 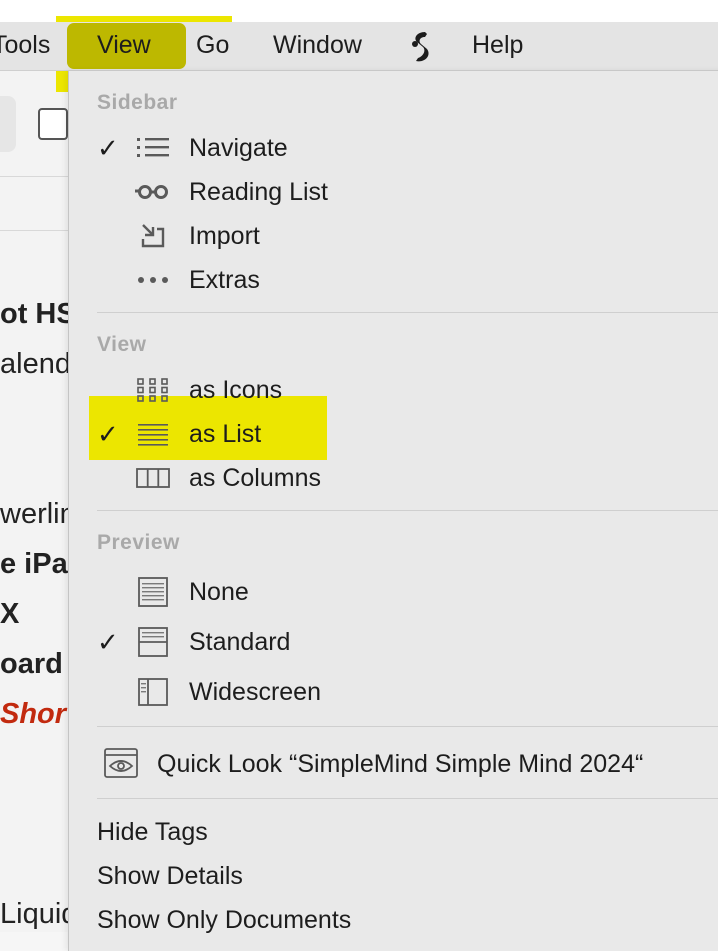 What do you see at coordinates (153, 192) in the screenshot?
I see `glasses-icon` at bounding box center [153, 192].